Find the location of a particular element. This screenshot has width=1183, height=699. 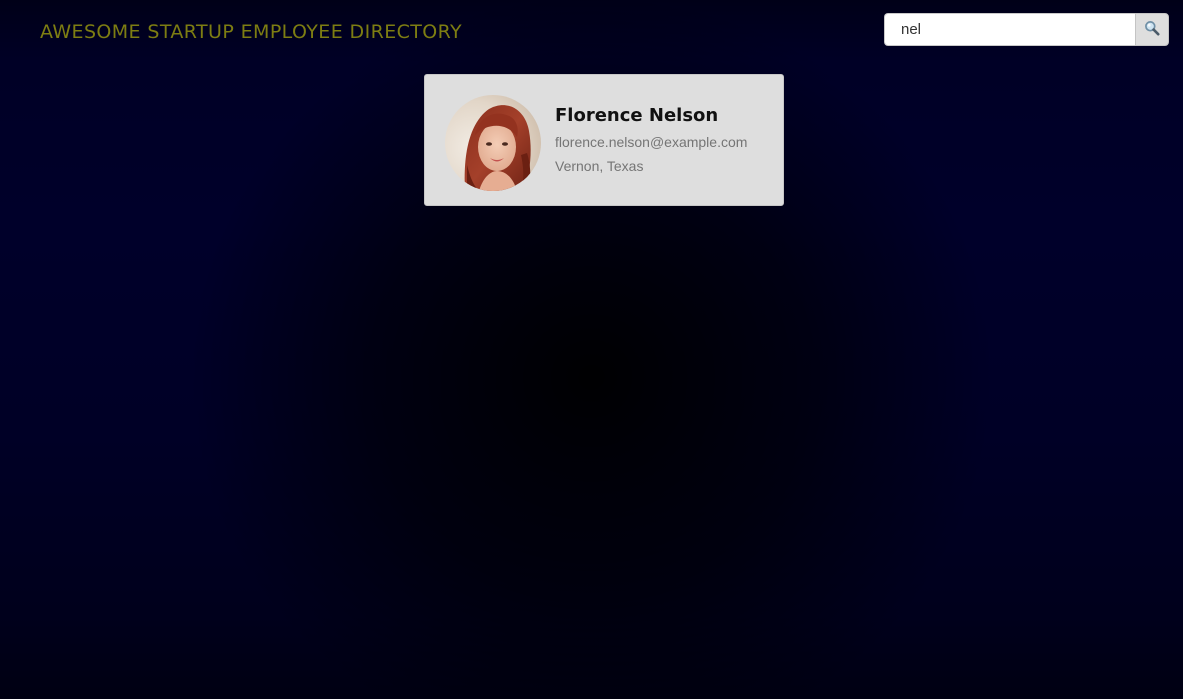

search-icon is located at coordinates (1152, 29).